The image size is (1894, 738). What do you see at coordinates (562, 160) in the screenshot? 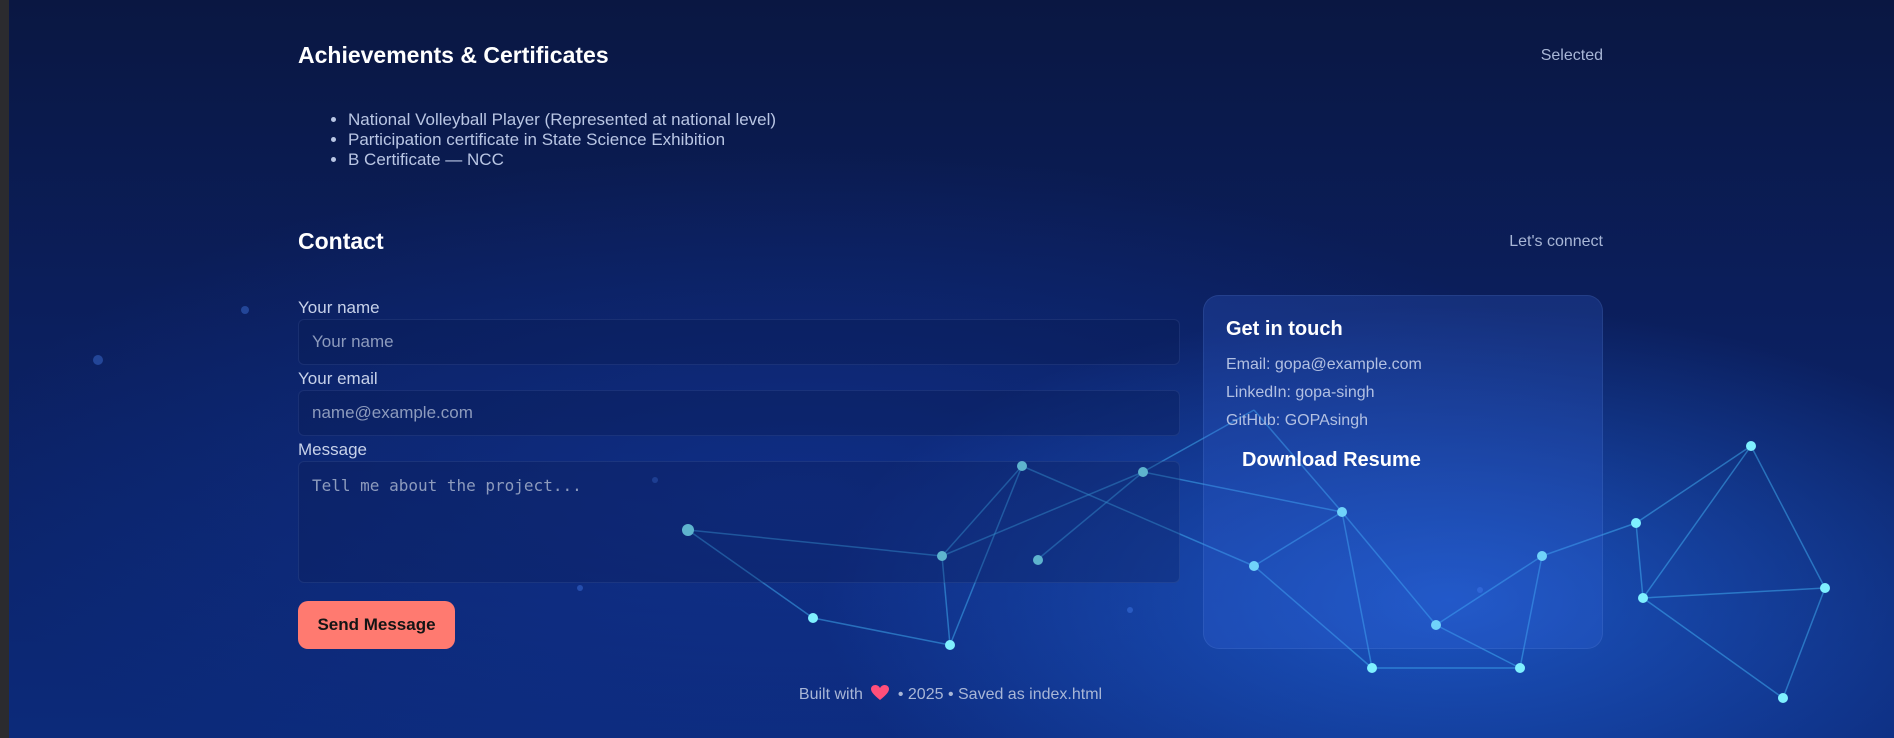
I see `list-item: B Certificate — NCC` at bounding box center [562, 160].